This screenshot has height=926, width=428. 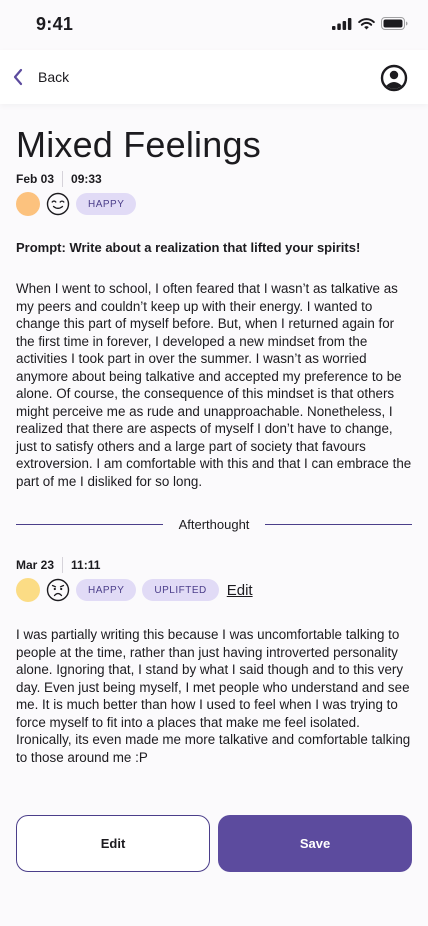 I want to click on afterthought-label: Afterthought, so click(x=214, y=524).